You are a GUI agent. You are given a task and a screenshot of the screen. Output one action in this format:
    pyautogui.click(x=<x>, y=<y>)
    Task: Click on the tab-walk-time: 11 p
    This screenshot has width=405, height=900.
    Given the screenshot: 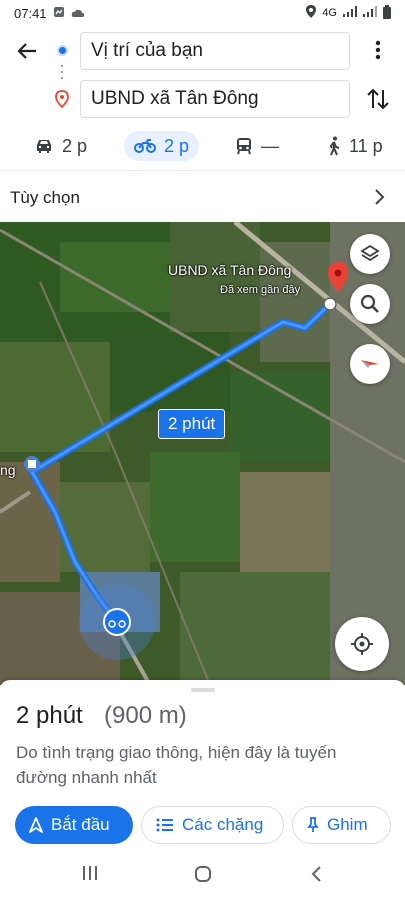 What is the action you would take?
    pyautogui.click(x=366, y=145)
    